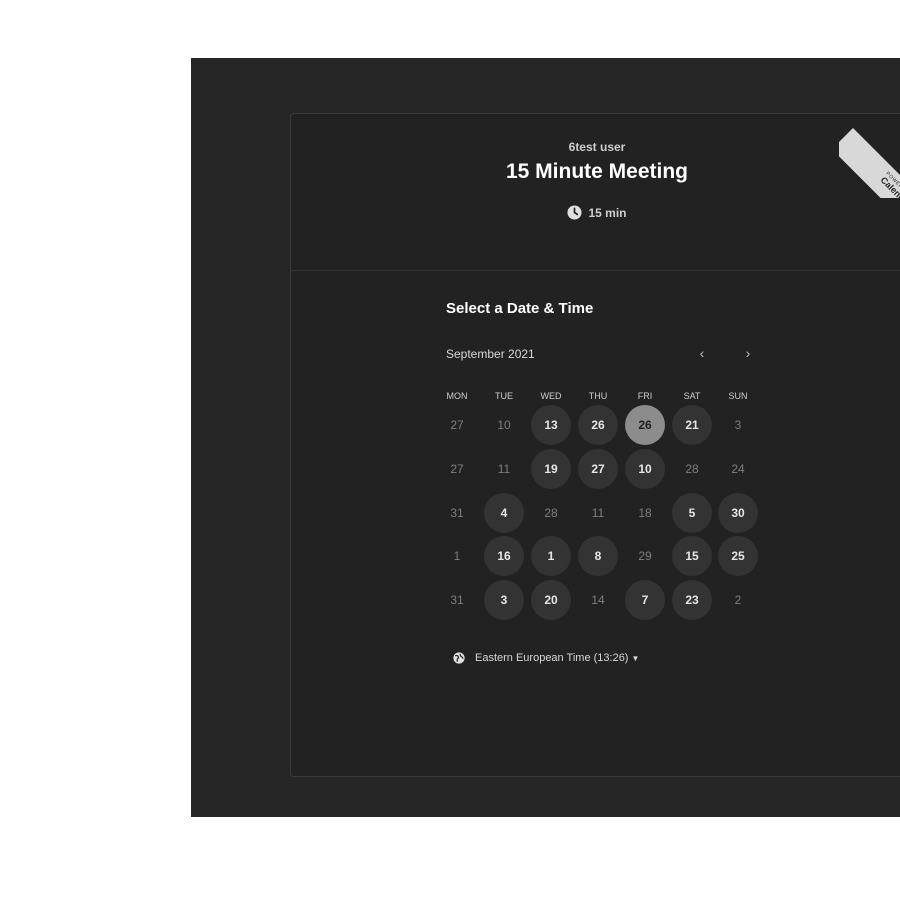 The image size is (900, 900). What do you see at coordinates (595, 192) in the screenshot?
I see `event-header: 6test user 15 Minute Meeting 15 min` at bounding box center [595, 192].